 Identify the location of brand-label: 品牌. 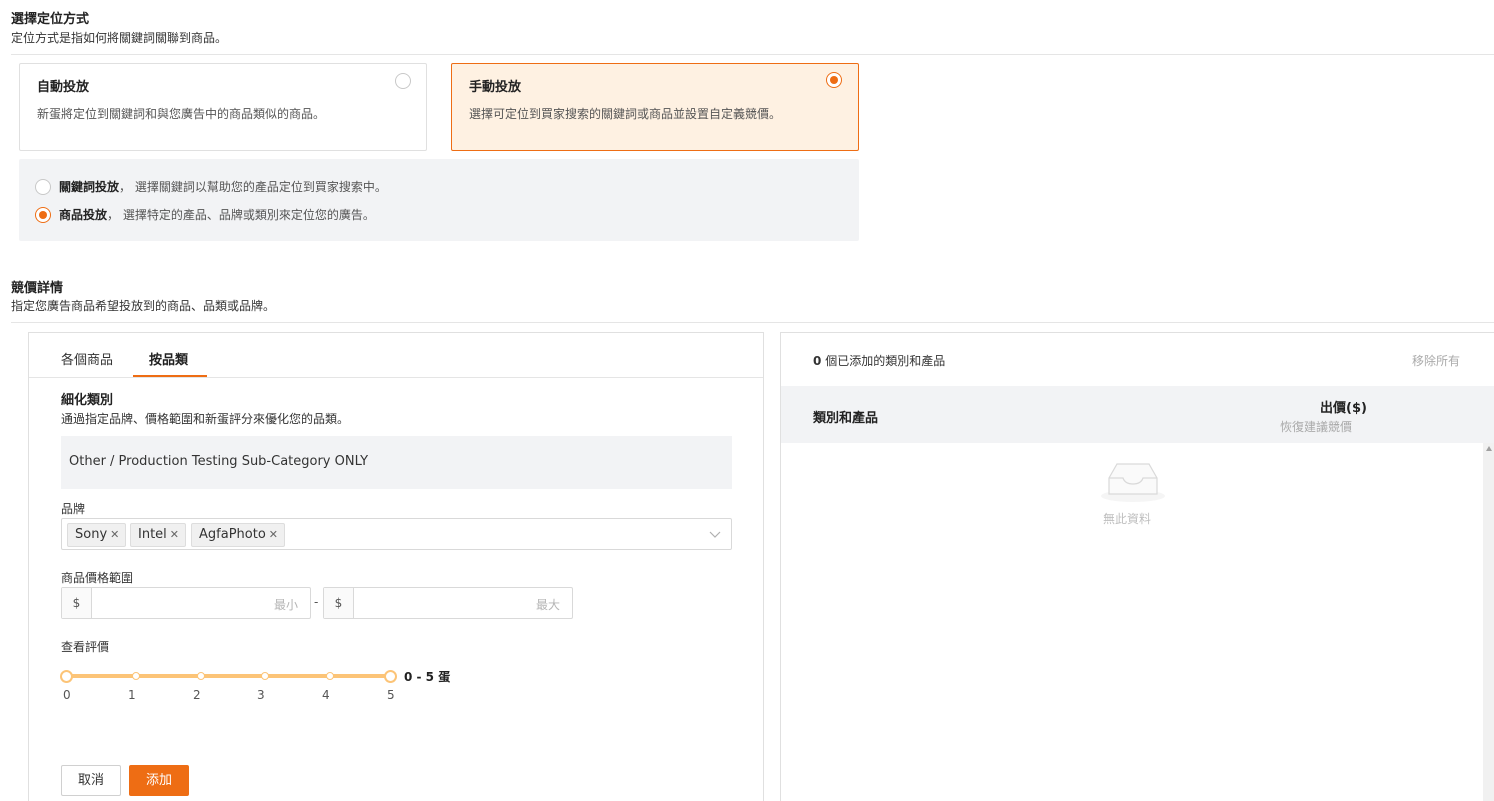
(73, 509).